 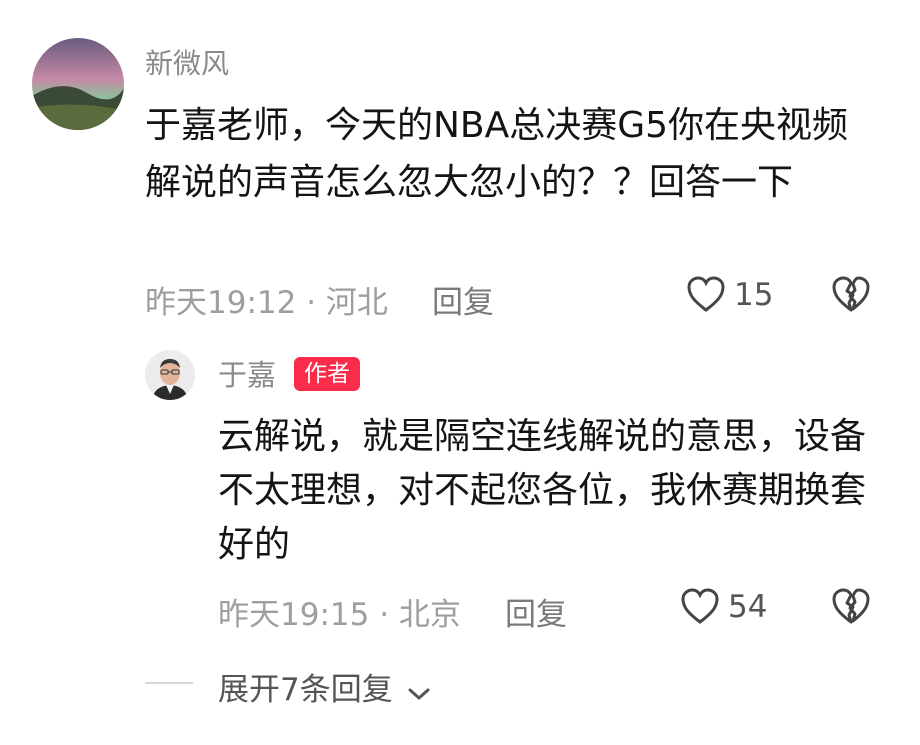 I want to click on comment-text: 于嘉老师，今天的NBA总决赛G5你在央视频解说的声音怎么忽大忽小的？？回答一下, so click(x=497, y=154).